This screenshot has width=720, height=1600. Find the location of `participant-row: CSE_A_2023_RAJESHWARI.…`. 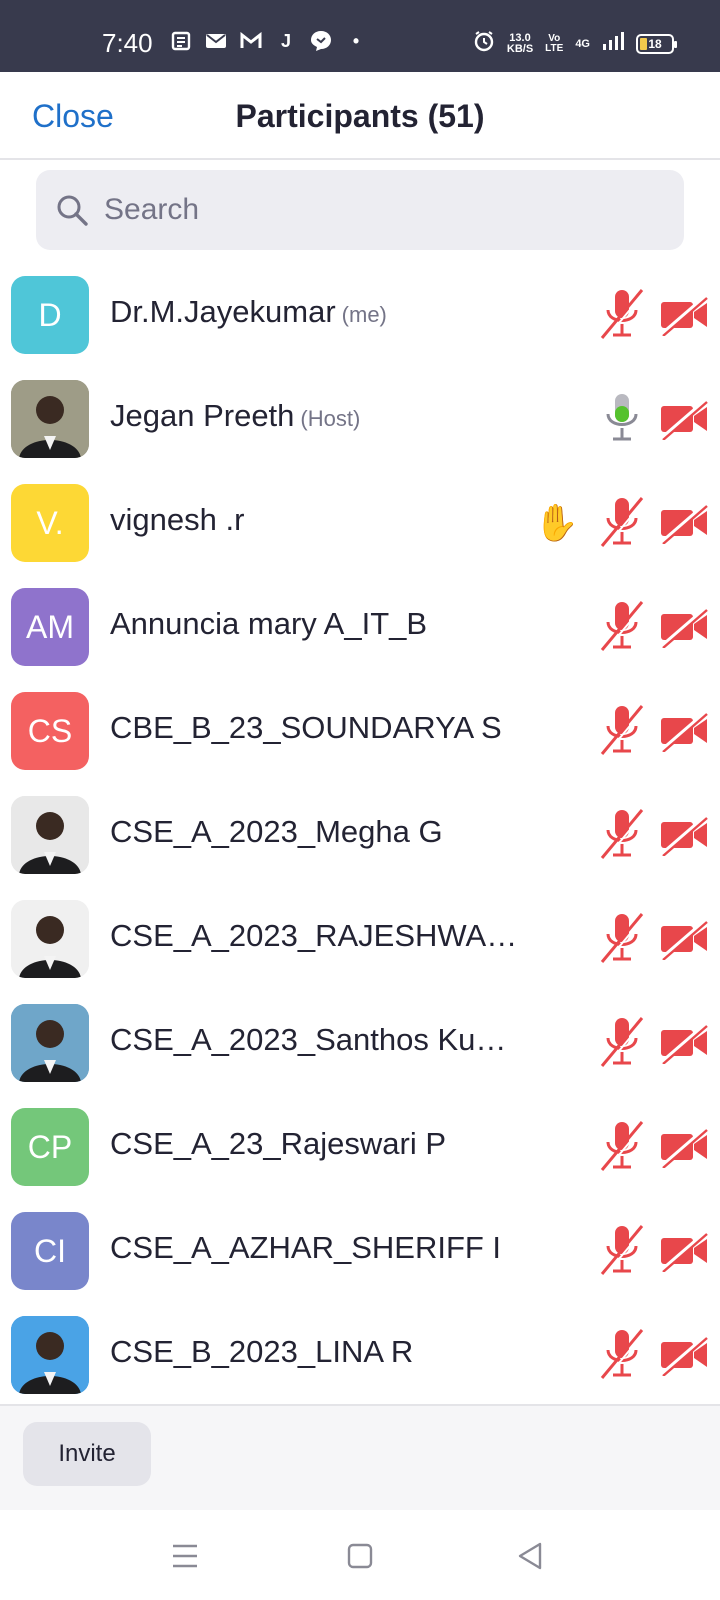

participant-row: CSE_A_2023_RAJESHWARI.… is located at coordinates (360, 940).